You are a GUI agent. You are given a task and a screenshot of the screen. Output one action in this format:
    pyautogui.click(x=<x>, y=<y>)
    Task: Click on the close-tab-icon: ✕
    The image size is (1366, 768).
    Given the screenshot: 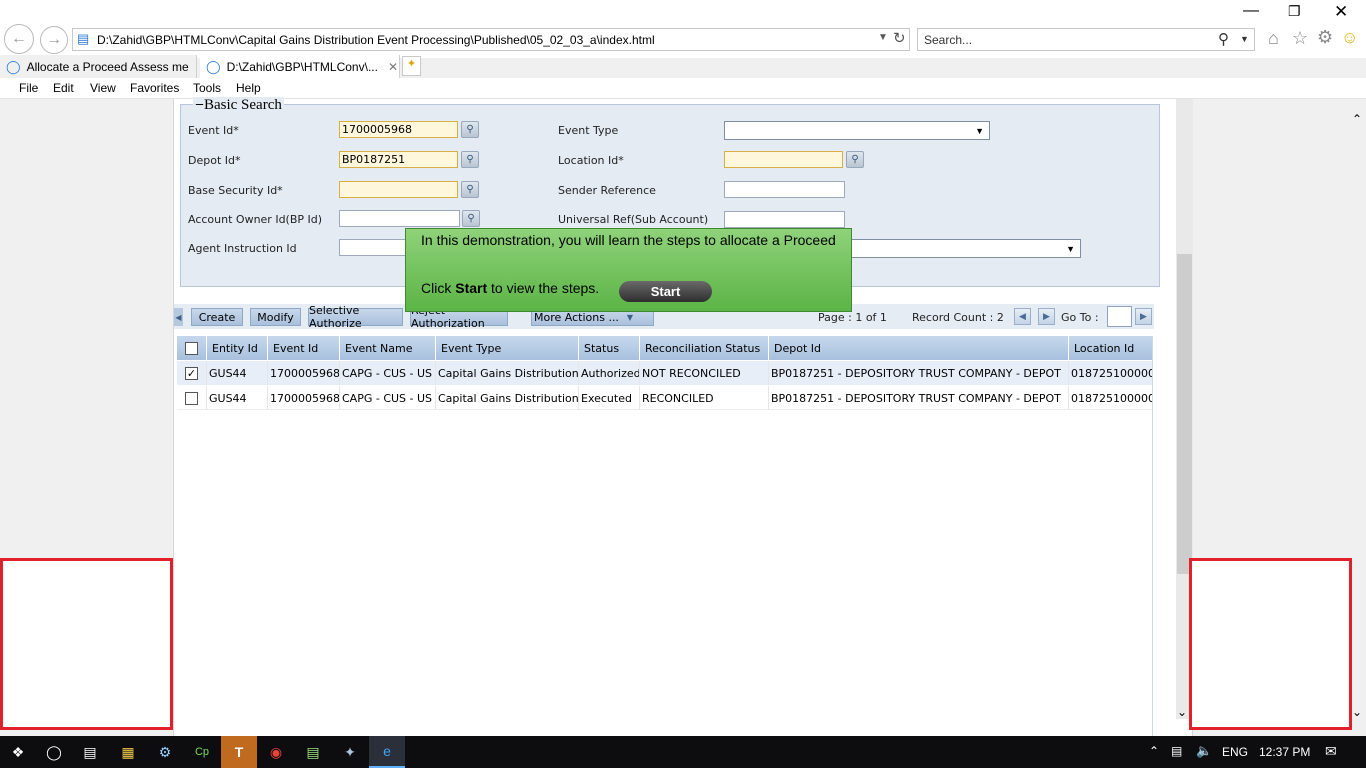 What is the action you would take?
    pyautogui.click(x=393, y=67)
    